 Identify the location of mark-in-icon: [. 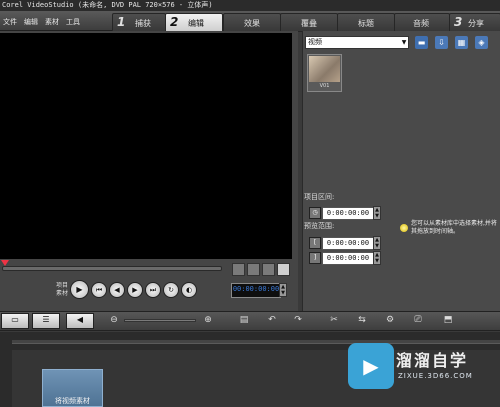
(315, 243).